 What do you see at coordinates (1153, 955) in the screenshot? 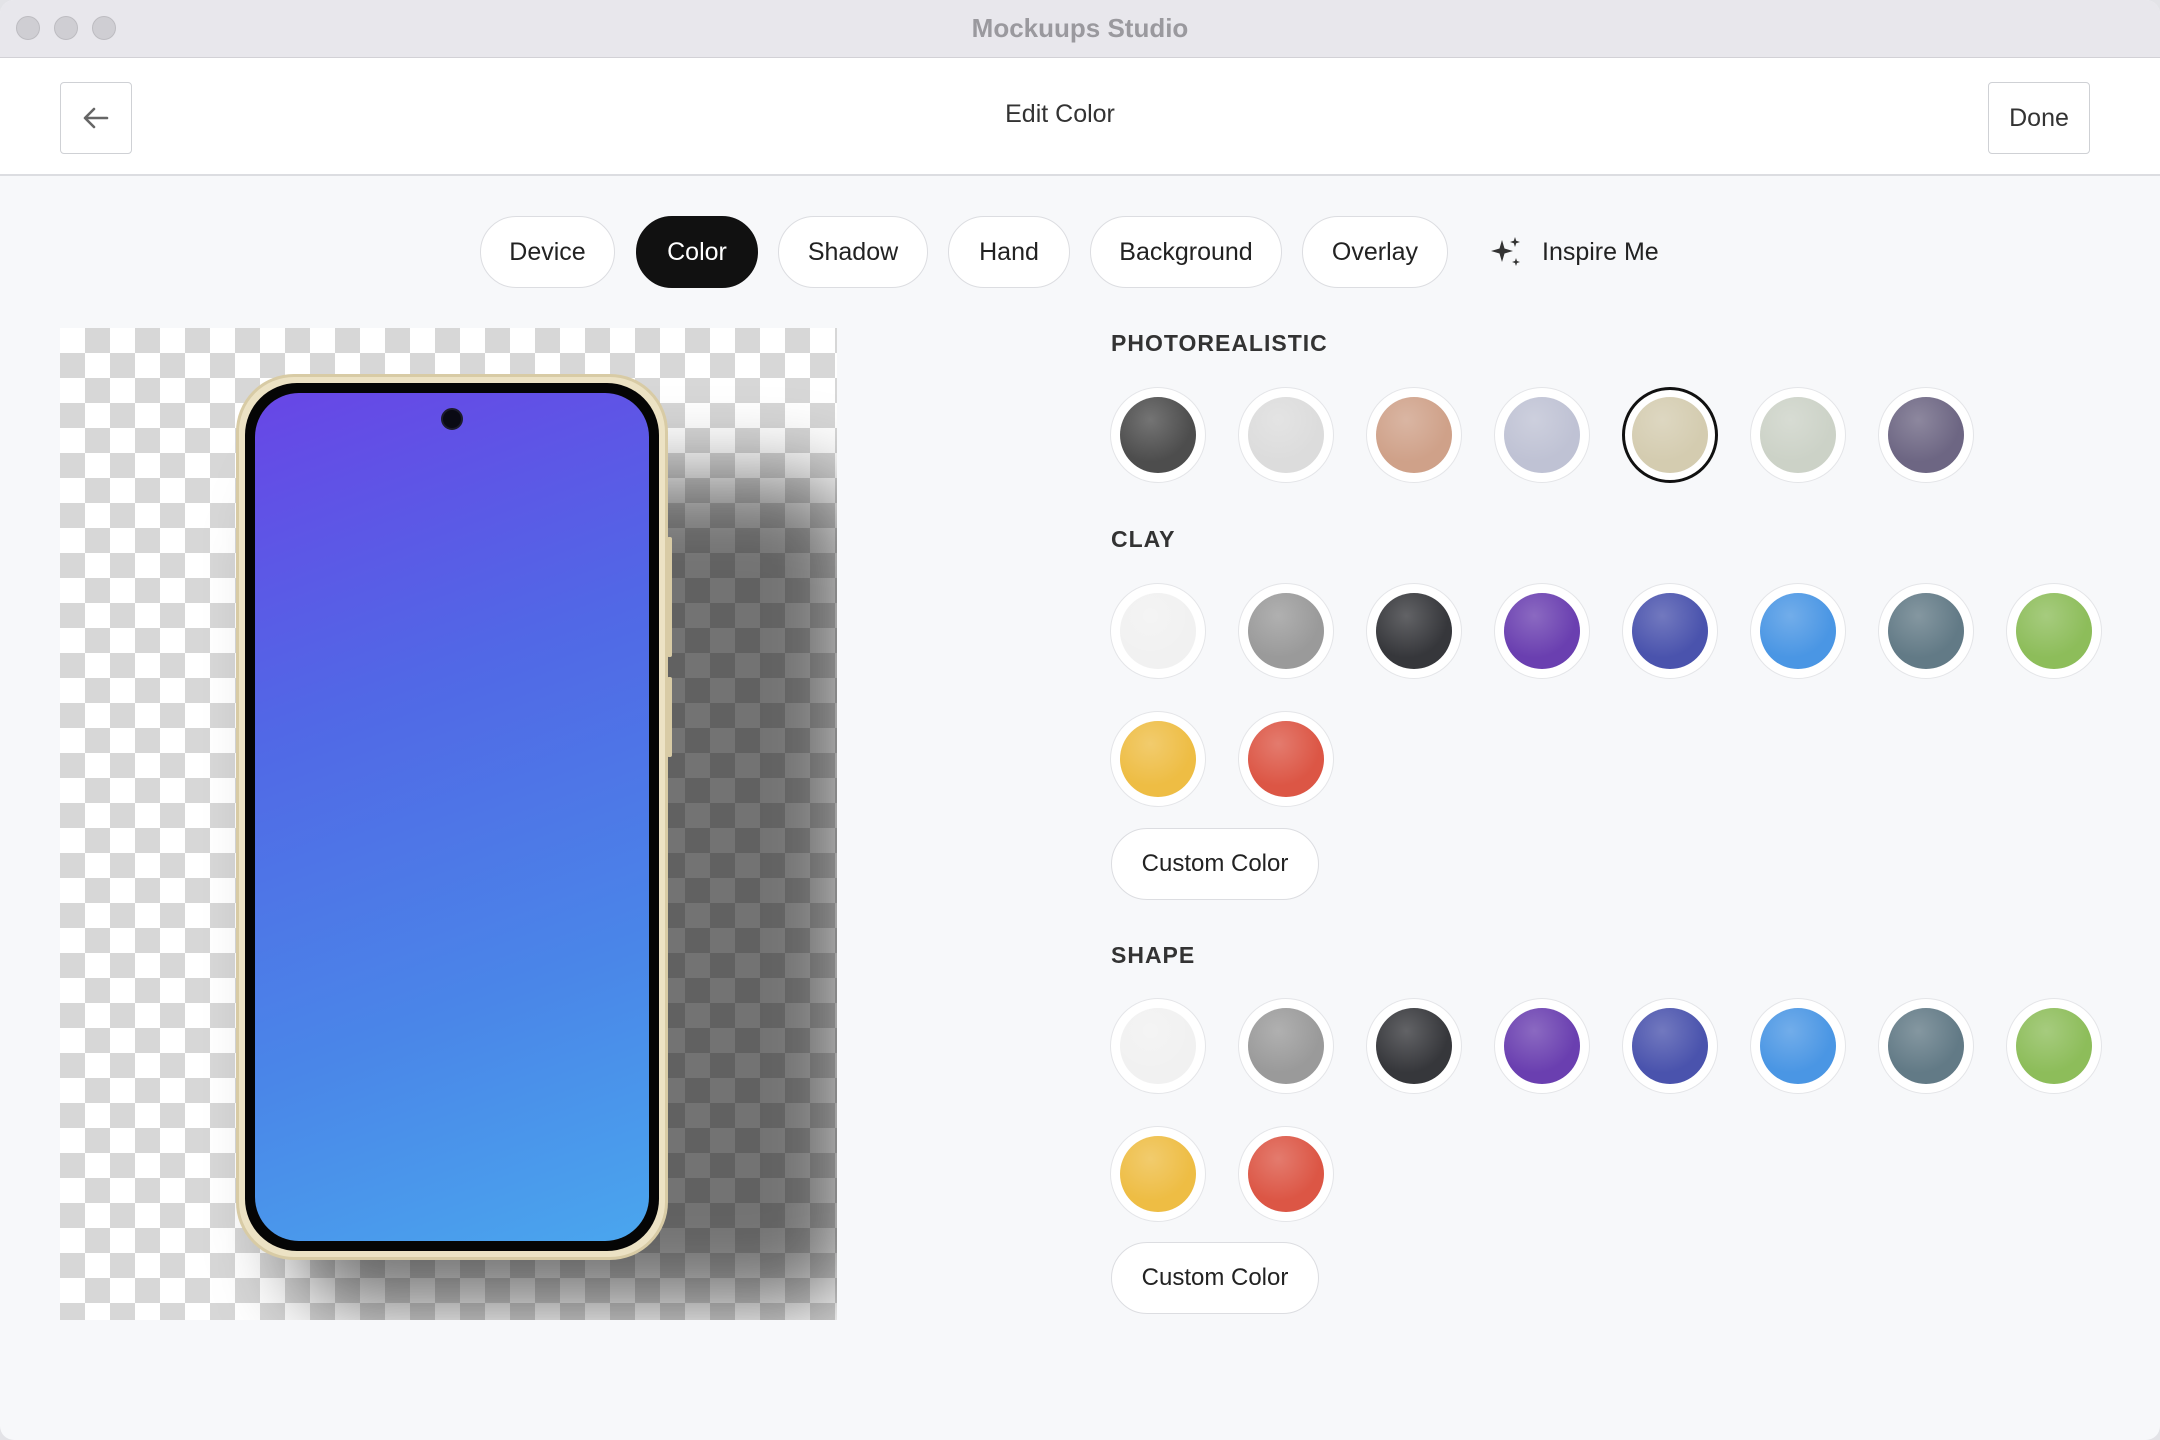
I see `section-label-shape: SHAPE` at bounding box center [1153, 955].